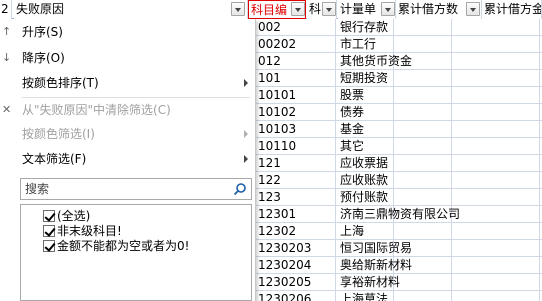 Image resolution: width=542 pixels, height=301 pixels. Describe the element at coordinates (388, 9) in the screenshot. I see `filter-button-unit` at that location.